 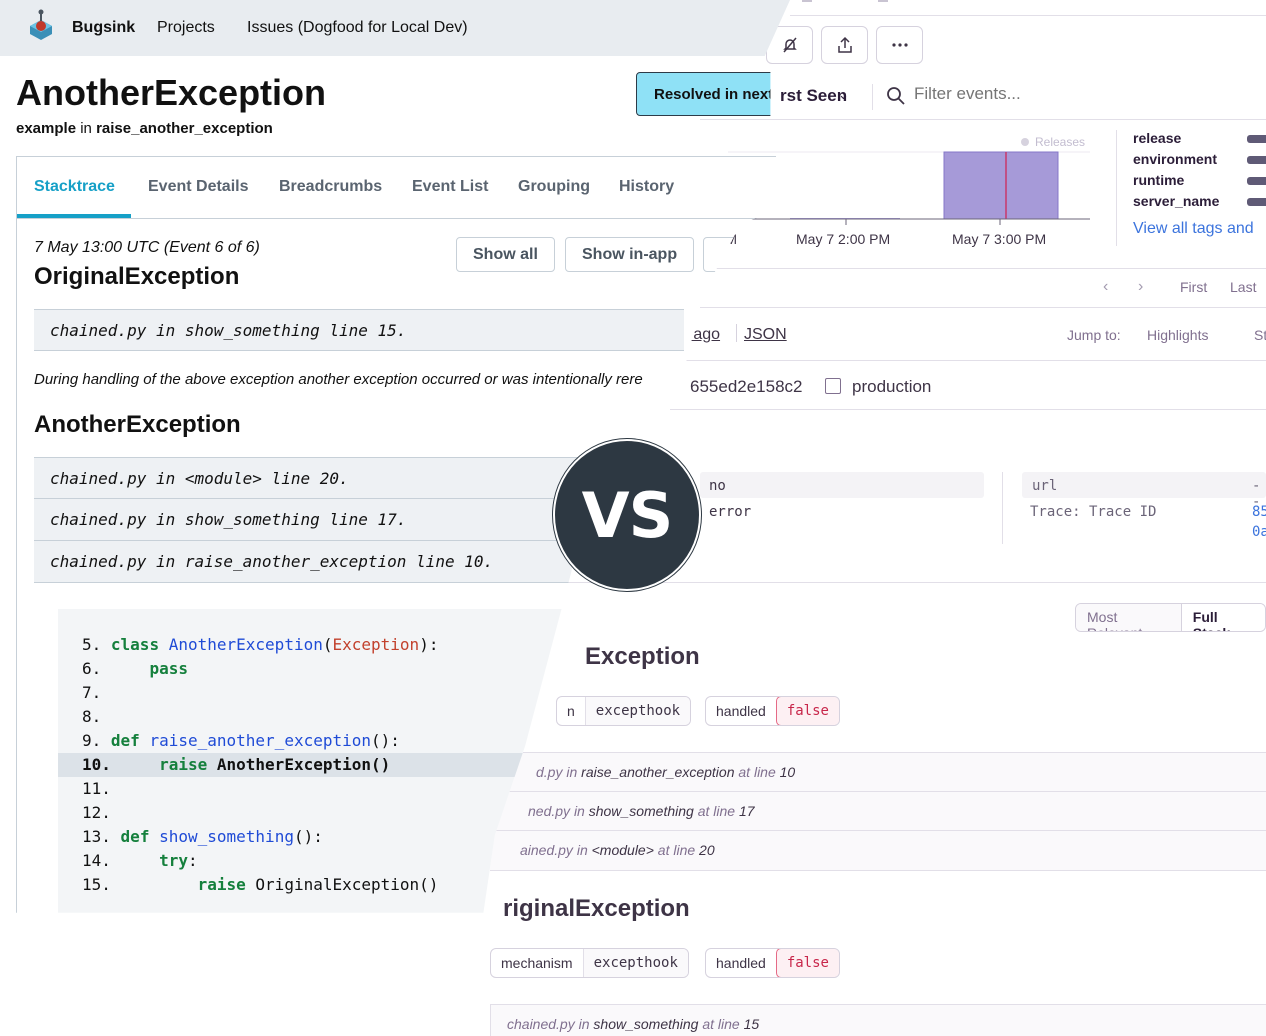 I want to click on active-tab-indicator, so click(x=74, y=216).